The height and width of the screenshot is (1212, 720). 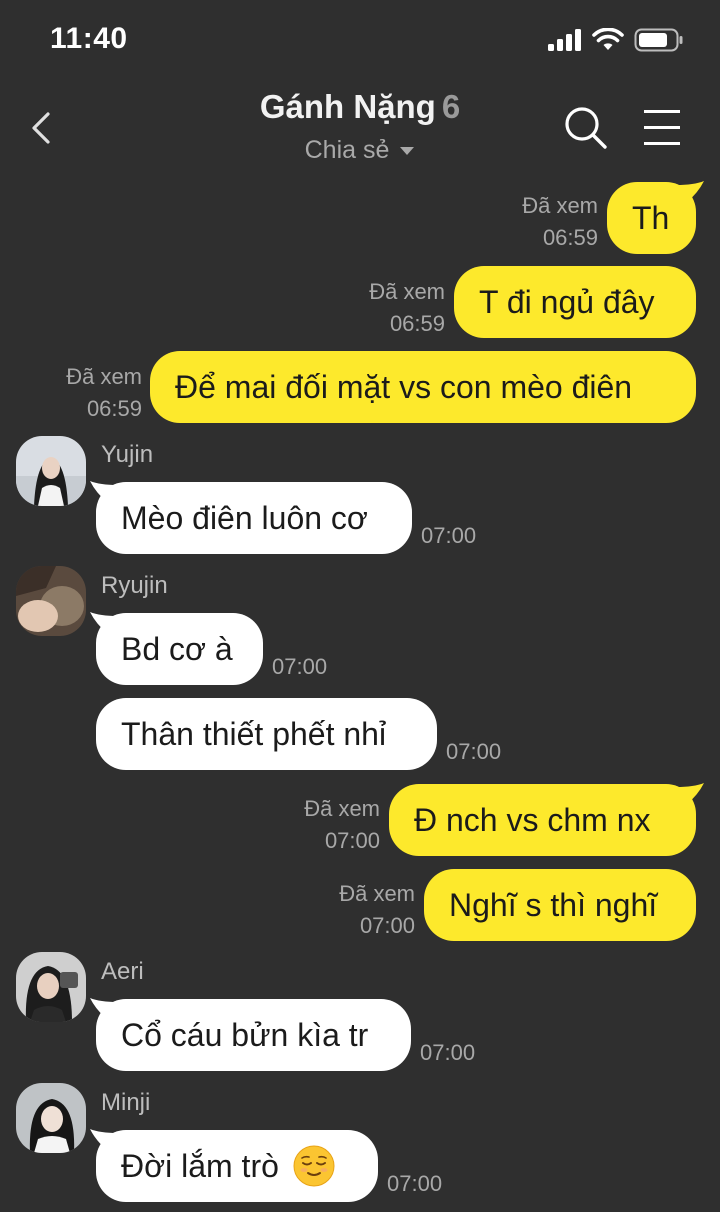 I want to click on outgoing-message-bubble: Để mai đối mặt vs con mèo điên, so click(x=423, y=387).